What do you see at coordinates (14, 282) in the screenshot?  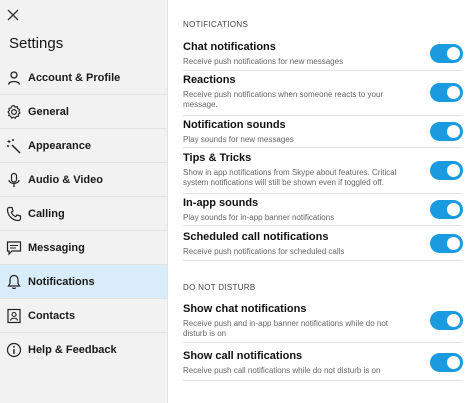 I see `bell-icon` at bounding box center [14, 282].